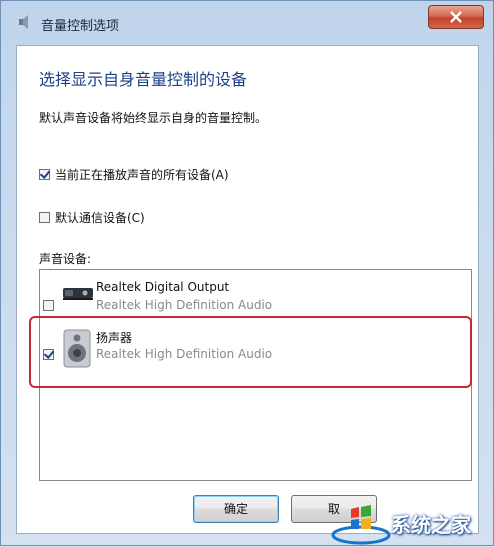 This screenshot has height=547, width=494. I want to click on device-name: Realtek Digital Output, so click(163, 287).